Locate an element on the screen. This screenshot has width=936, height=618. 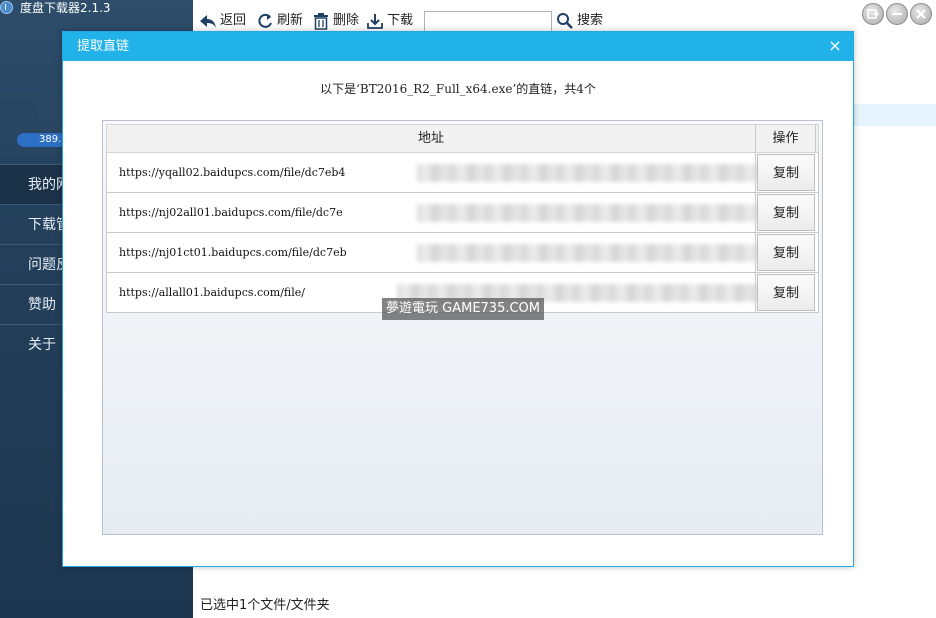
app-title: 度盘下载器2.1.3 is located at coordinates (65, 8).